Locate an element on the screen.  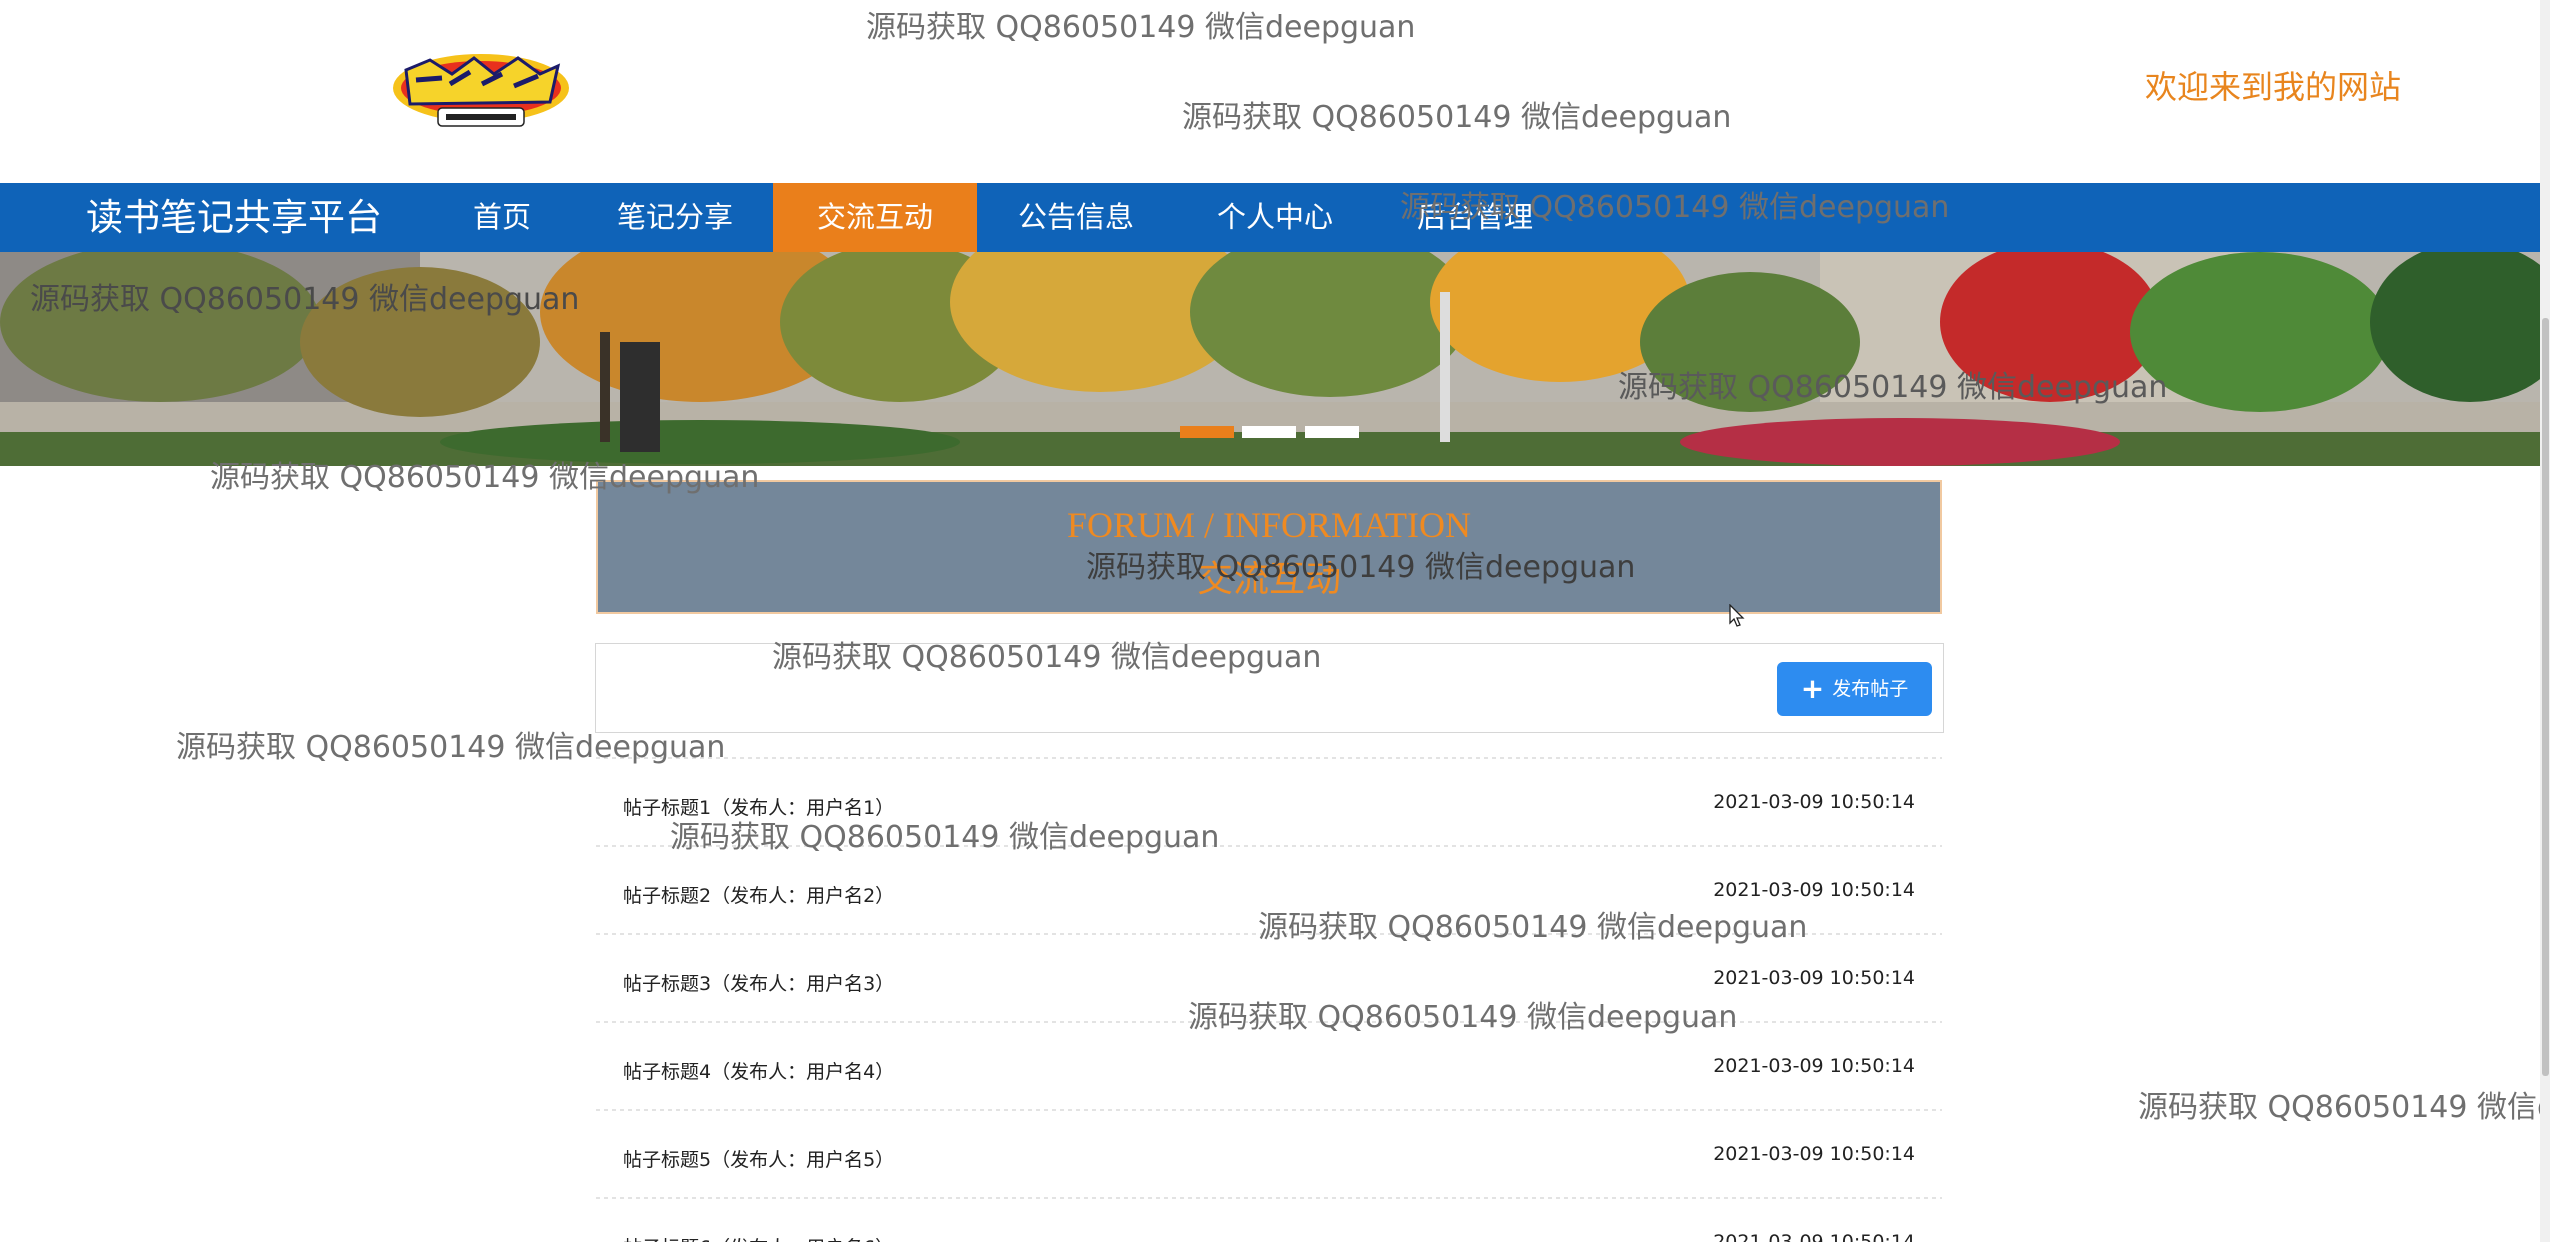
site-title: 读书笔记共享平台 is located at coordinates (234, 217).